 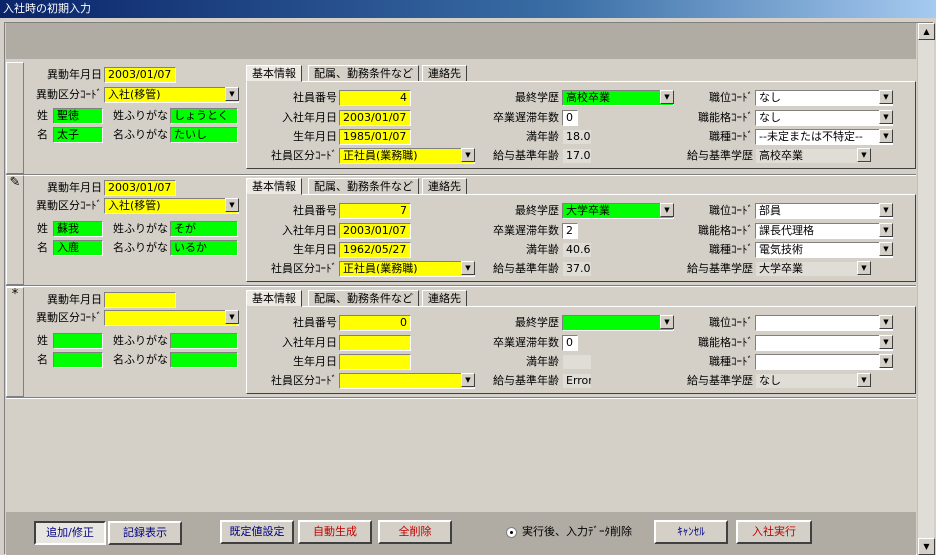 What do you see at coordinates (375, 137) in the screenshot?
I see `birth-date-field: 1985/01/07` at bounding box center [375, 137].